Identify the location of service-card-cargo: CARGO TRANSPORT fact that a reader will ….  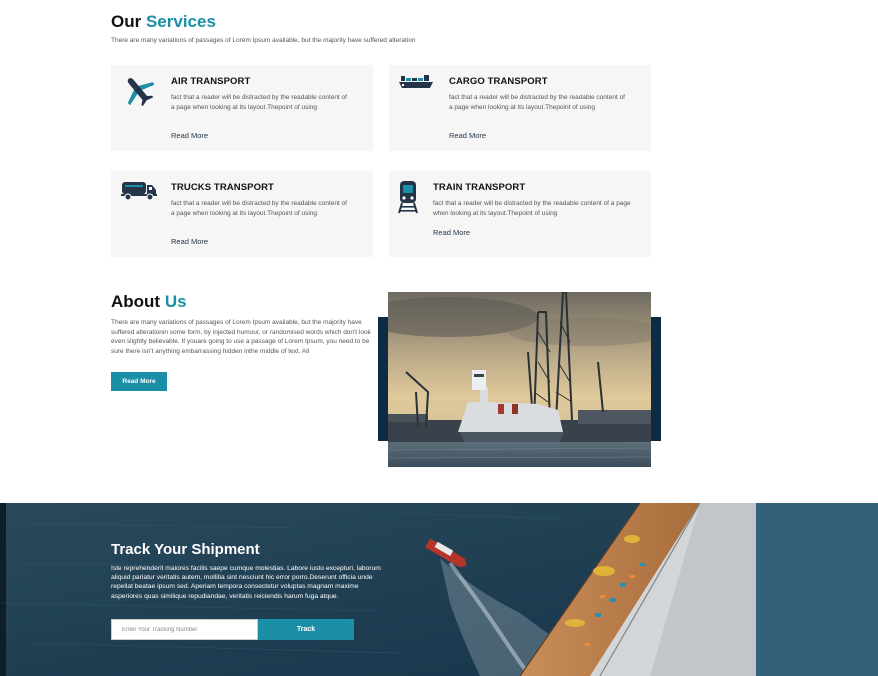
(520, 108).